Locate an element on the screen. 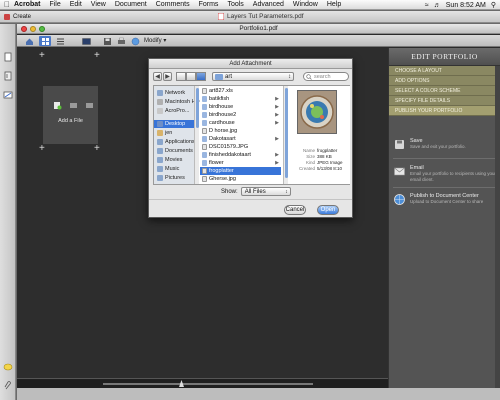 Image resolution: width=500 pixels, height=400 pixels. file-name: finisheddakotaart is located at coordinates (230, 155).